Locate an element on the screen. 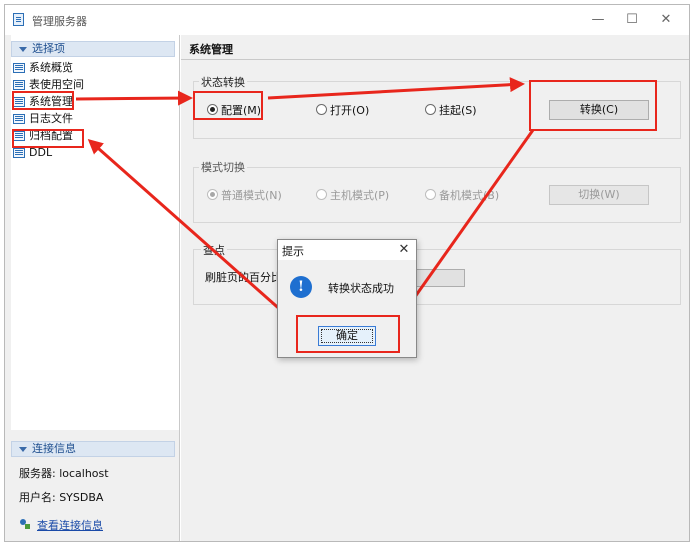 This screenshot has height=545, width=695. dialog-close-button: ✕ is located at coordinates (404, 250).